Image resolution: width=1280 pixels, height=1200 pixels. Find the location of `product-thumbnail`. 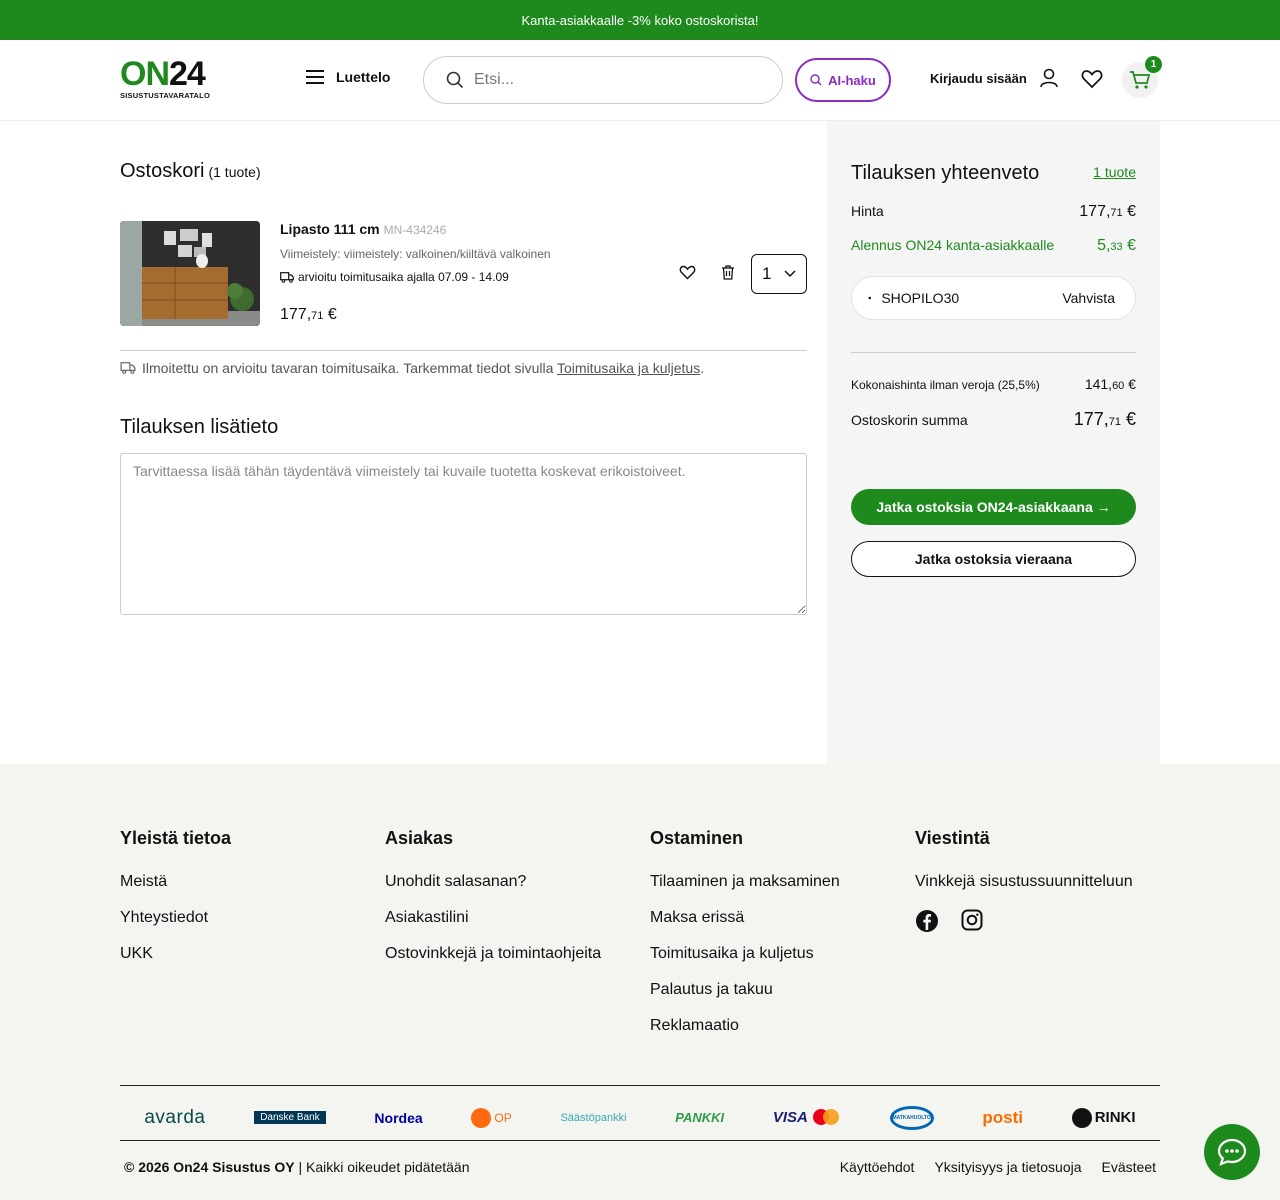

product-thumbnail is located at coordinates (190, 273).